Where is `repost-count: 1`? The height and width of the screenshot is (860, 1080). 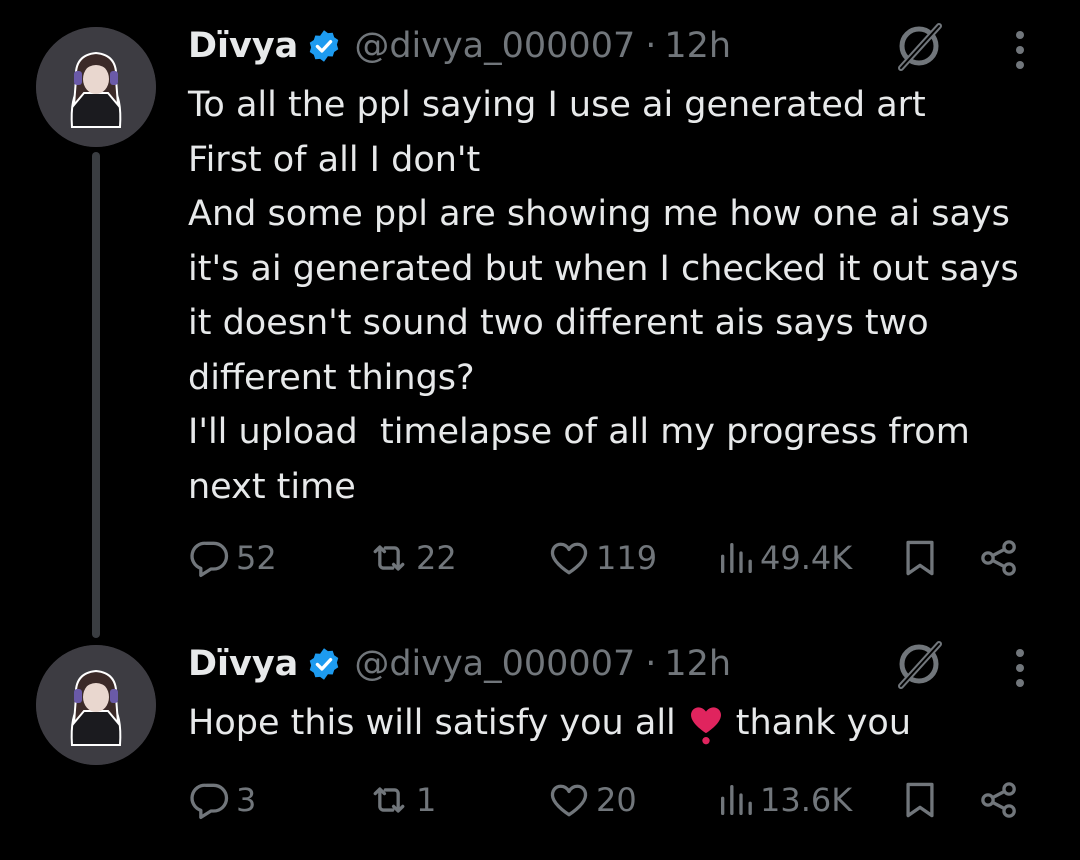 repost-count: 1 is located at coordinates (426, 800).